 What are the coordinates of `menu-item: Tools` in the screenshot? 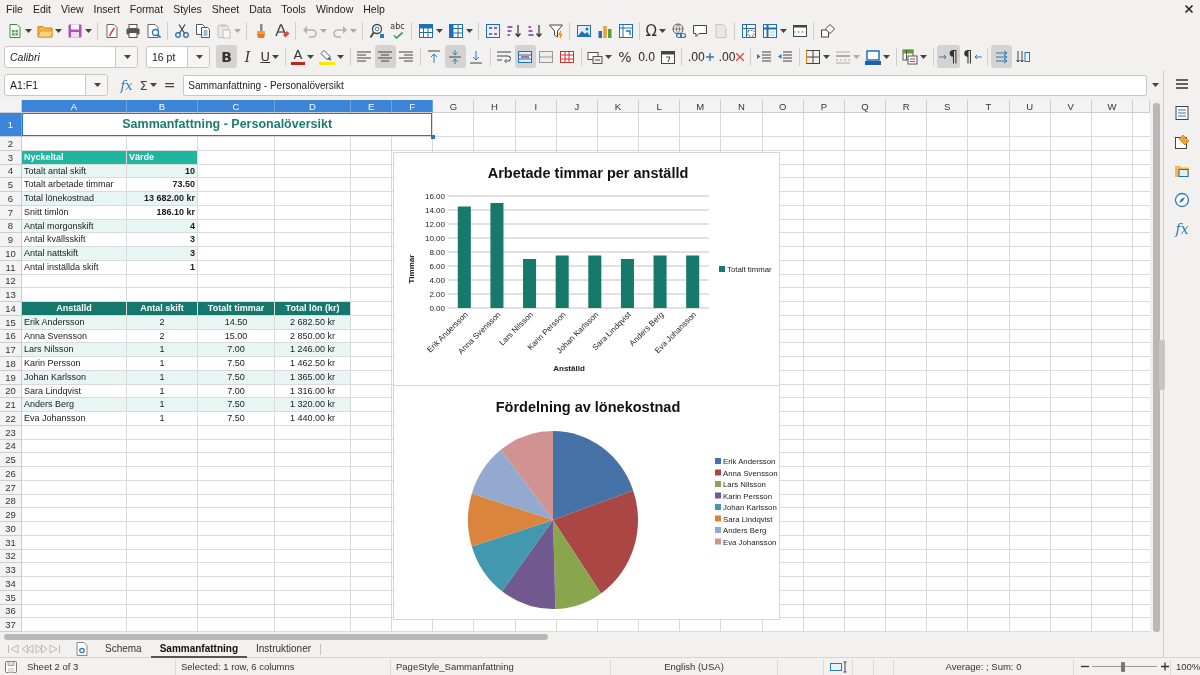 It's located at (293, 9).